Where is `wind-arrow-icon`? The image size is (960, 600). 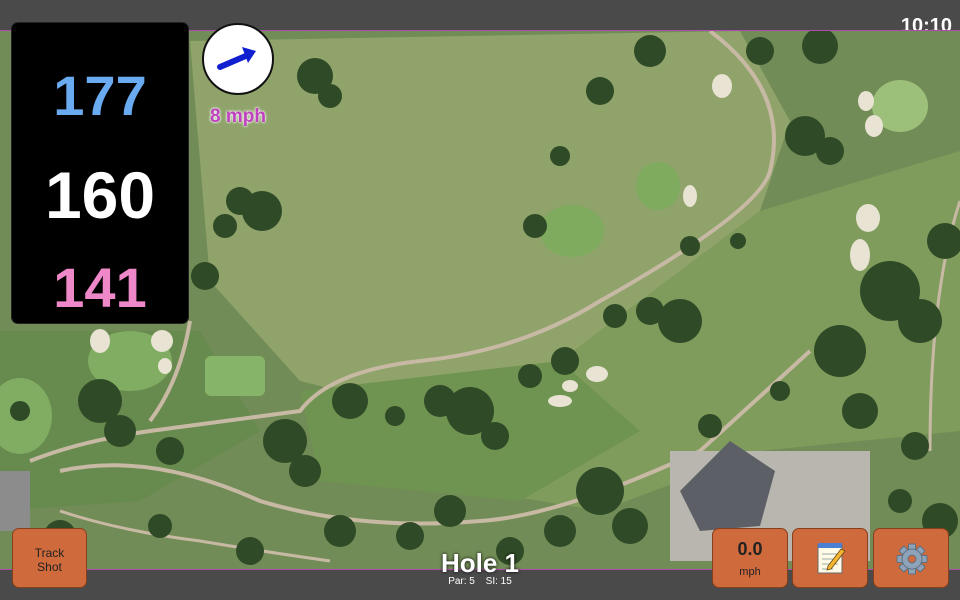 wind-arrow-icon is located at coordinates (236, 58).